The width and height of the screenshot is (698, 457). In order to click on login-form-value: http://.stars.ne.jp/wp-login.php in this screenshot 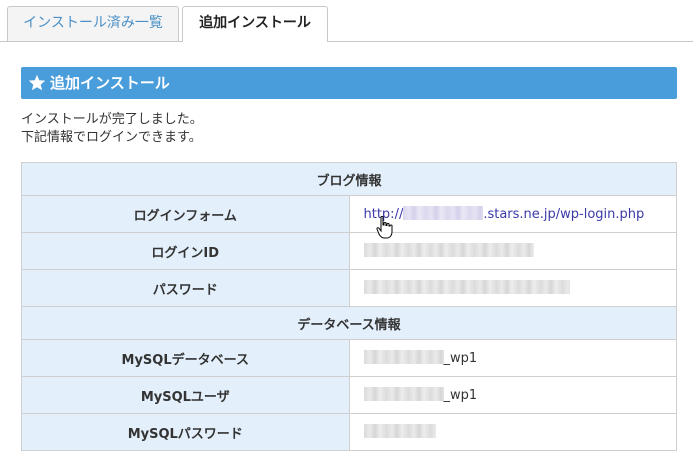, I will do `click(512, 214)`.